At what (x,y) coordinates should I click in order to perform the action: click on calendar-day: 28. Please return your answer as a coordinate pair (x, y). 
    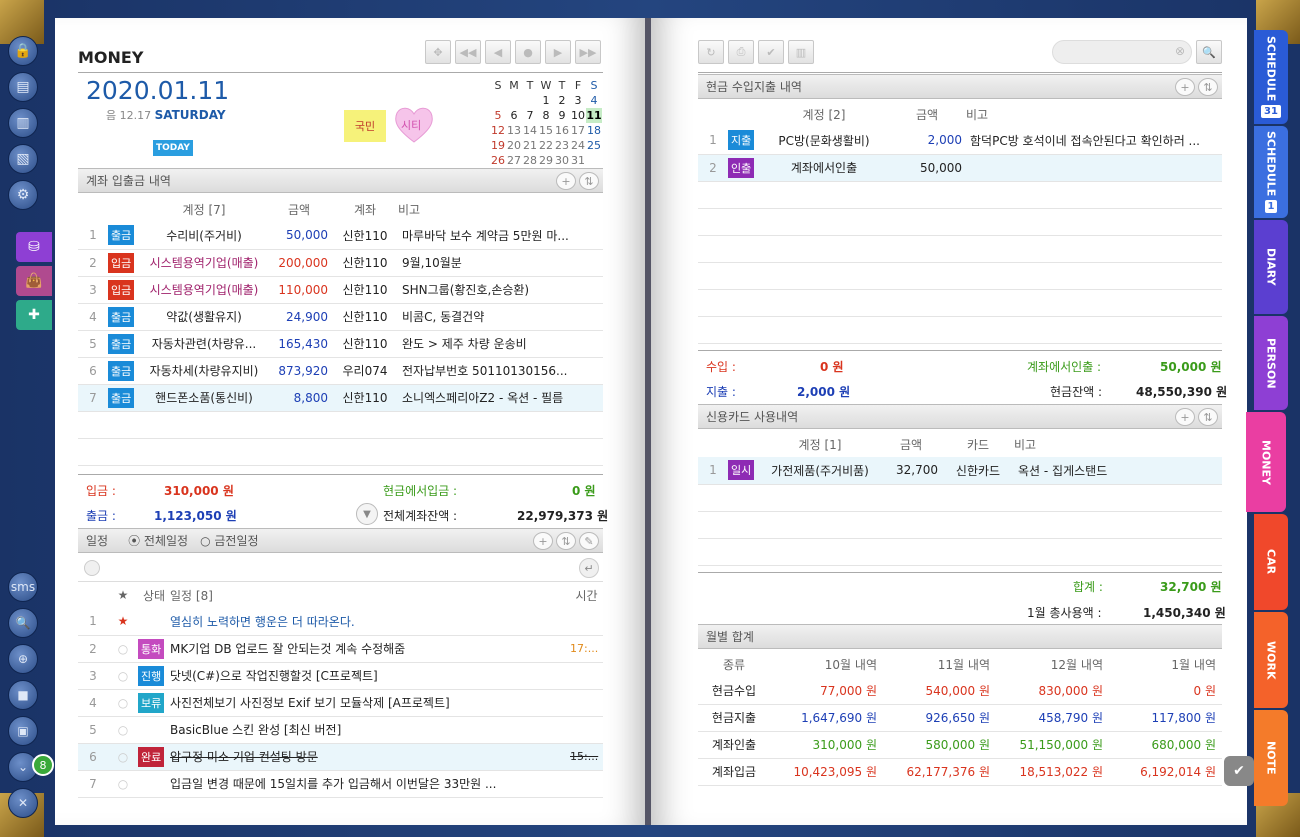
    Looking at the image, I should click on (530, 160).